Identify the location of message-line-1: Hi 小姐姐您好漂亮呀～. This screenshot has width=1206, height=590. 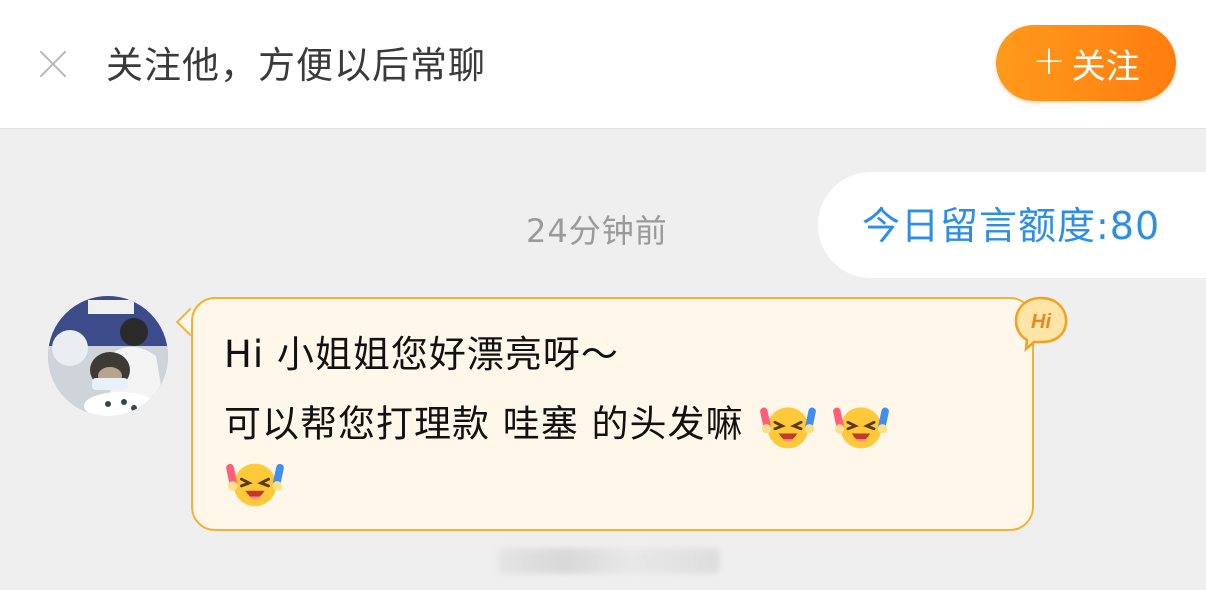
(421, 355).